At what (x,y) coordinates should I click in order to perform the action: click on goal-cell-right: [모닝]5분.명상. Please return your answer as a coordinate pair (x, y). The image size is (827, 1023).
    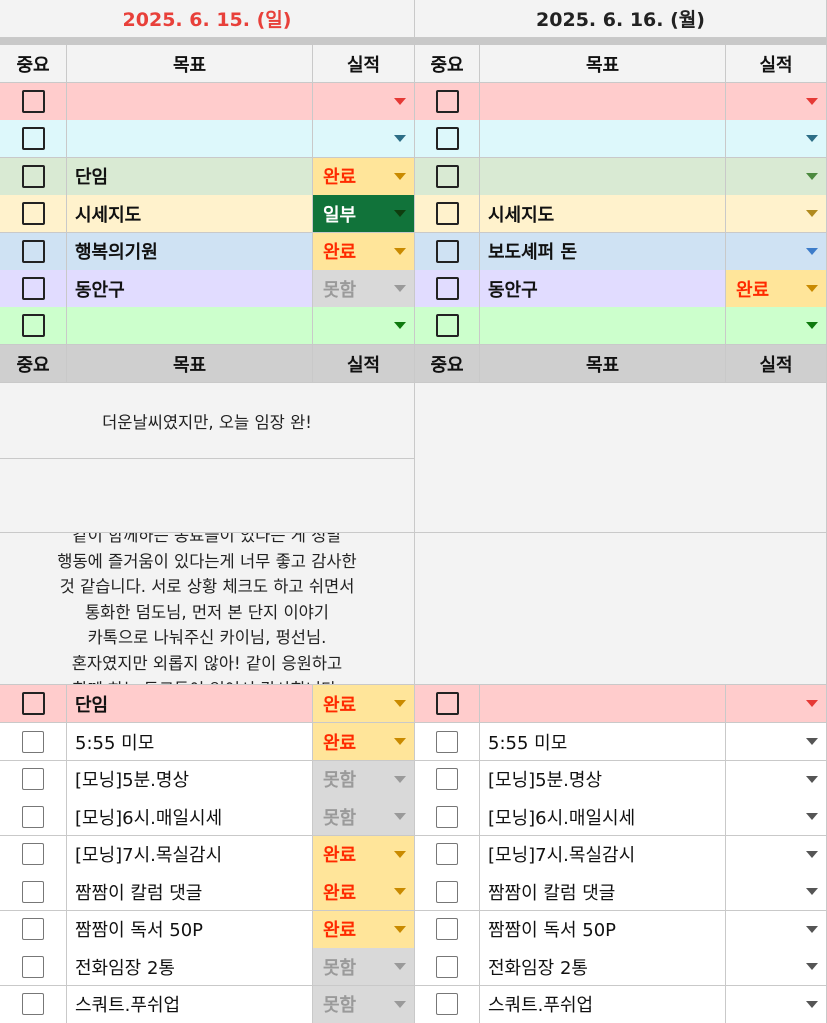
    Looking at the image, I should click on (603, 779).